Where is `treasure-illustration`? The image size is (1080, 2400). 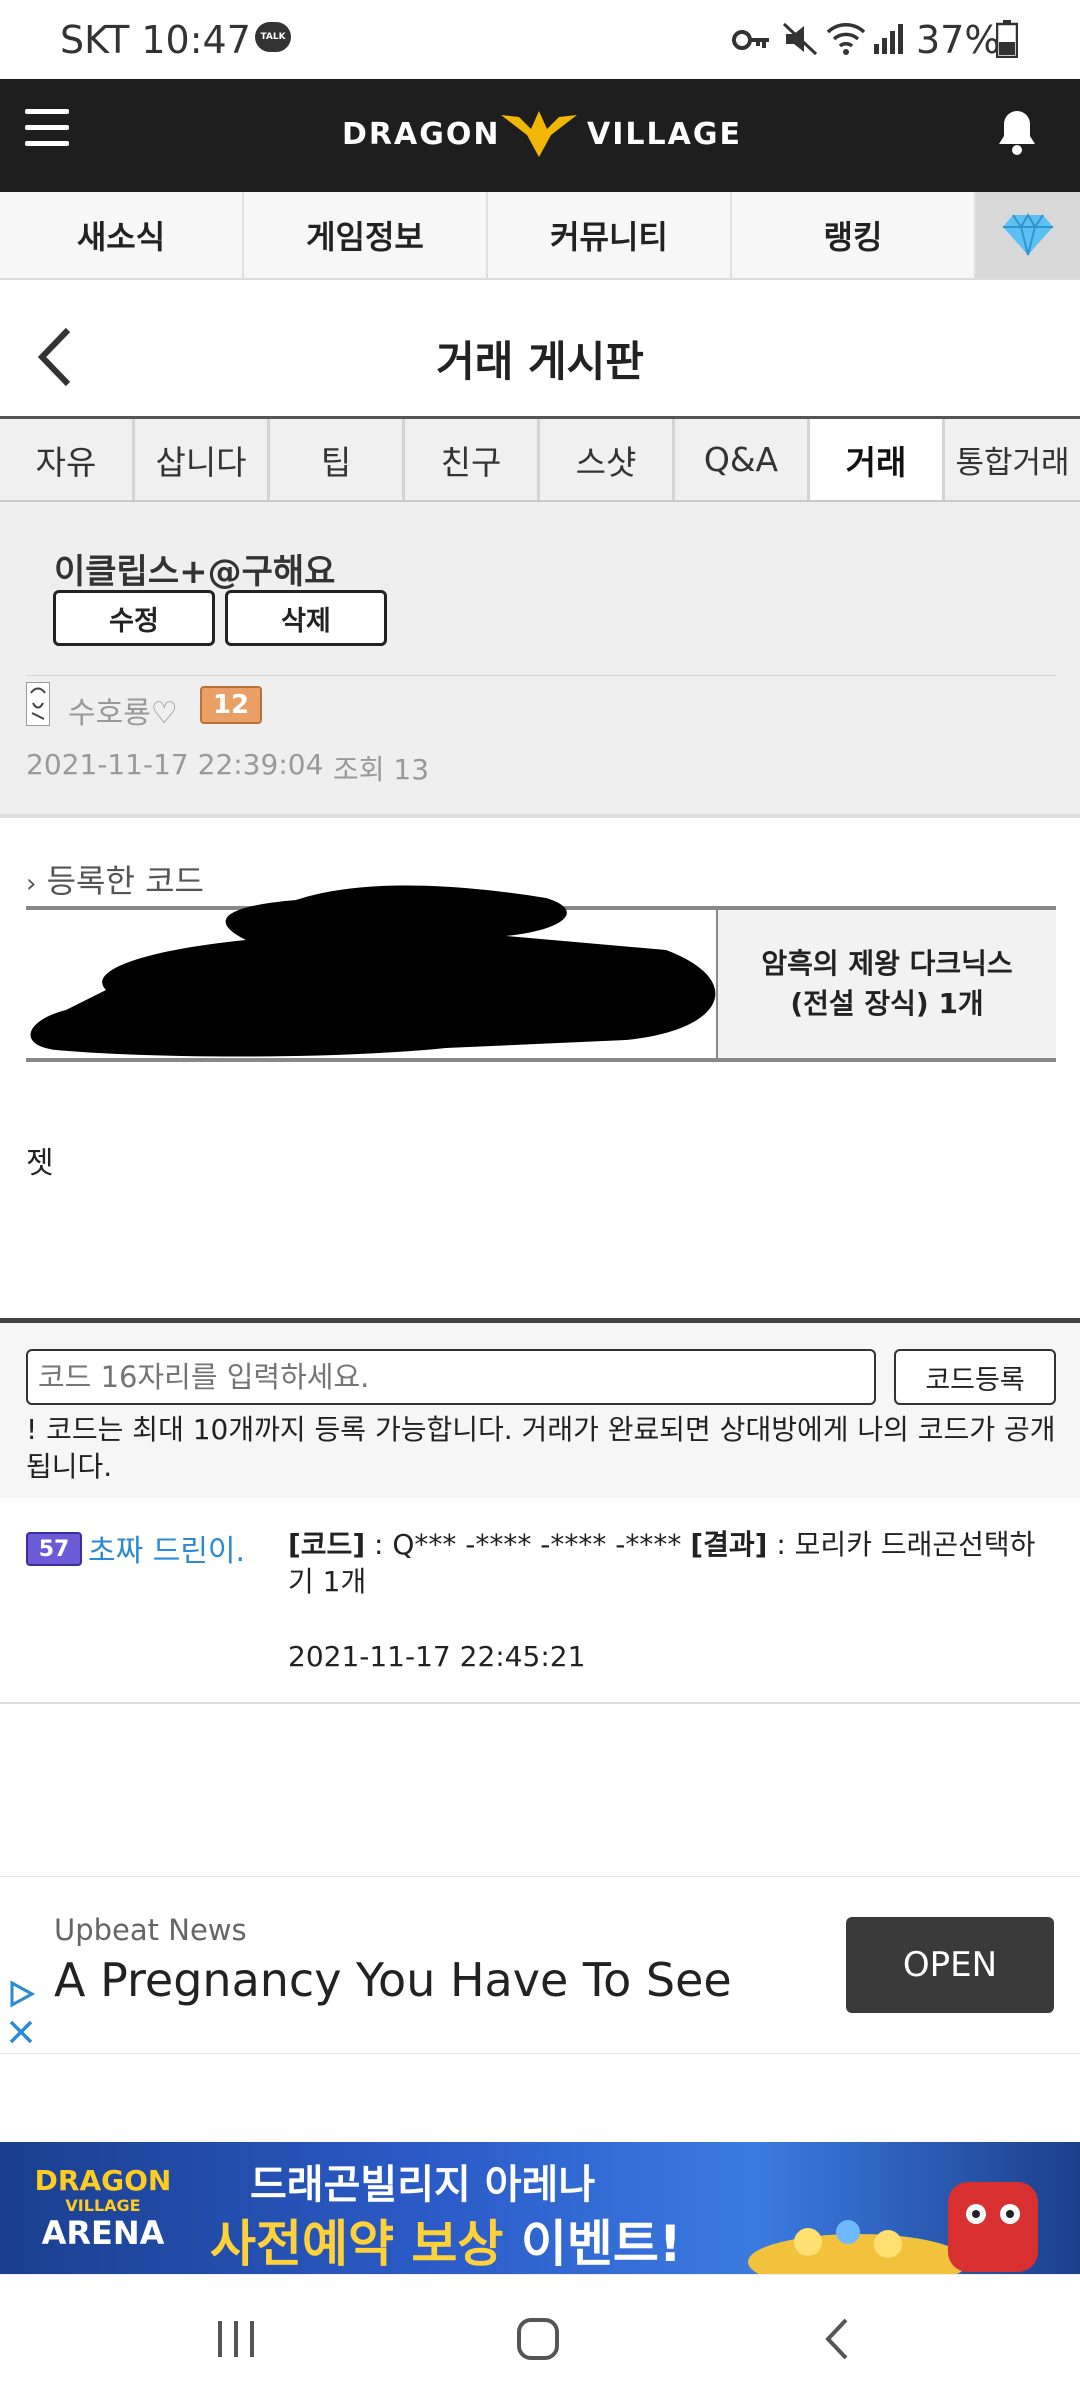
treasure-illustration is located at coordinates (903, 2218).